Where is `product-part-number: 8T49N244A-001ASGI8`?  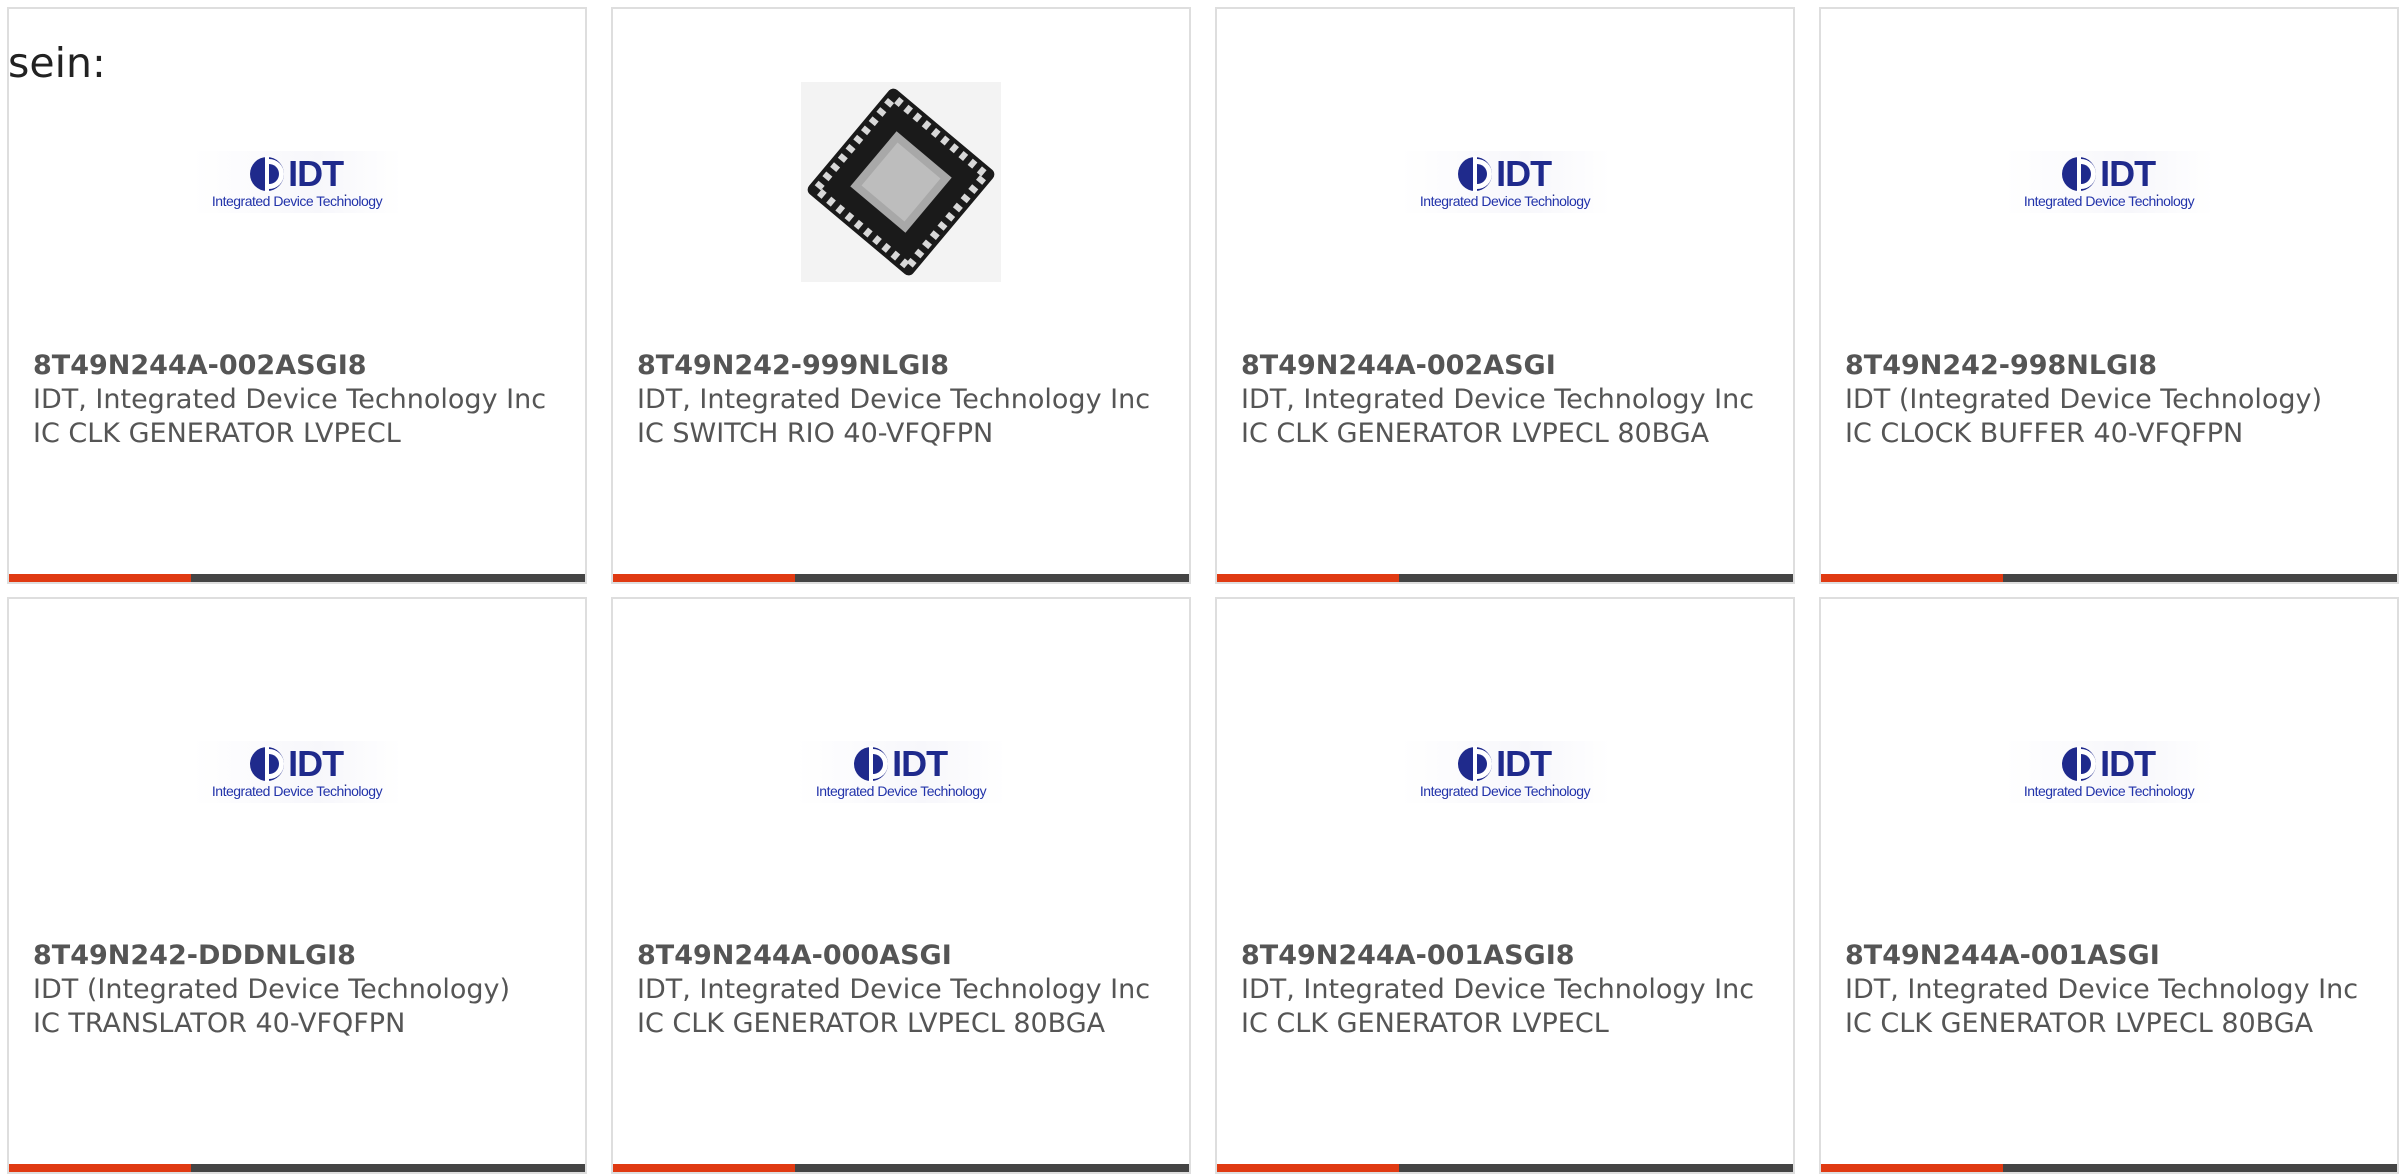 product-part-number: 8T49N244A-001ASGI8 is located at coordinates (1507, 956).